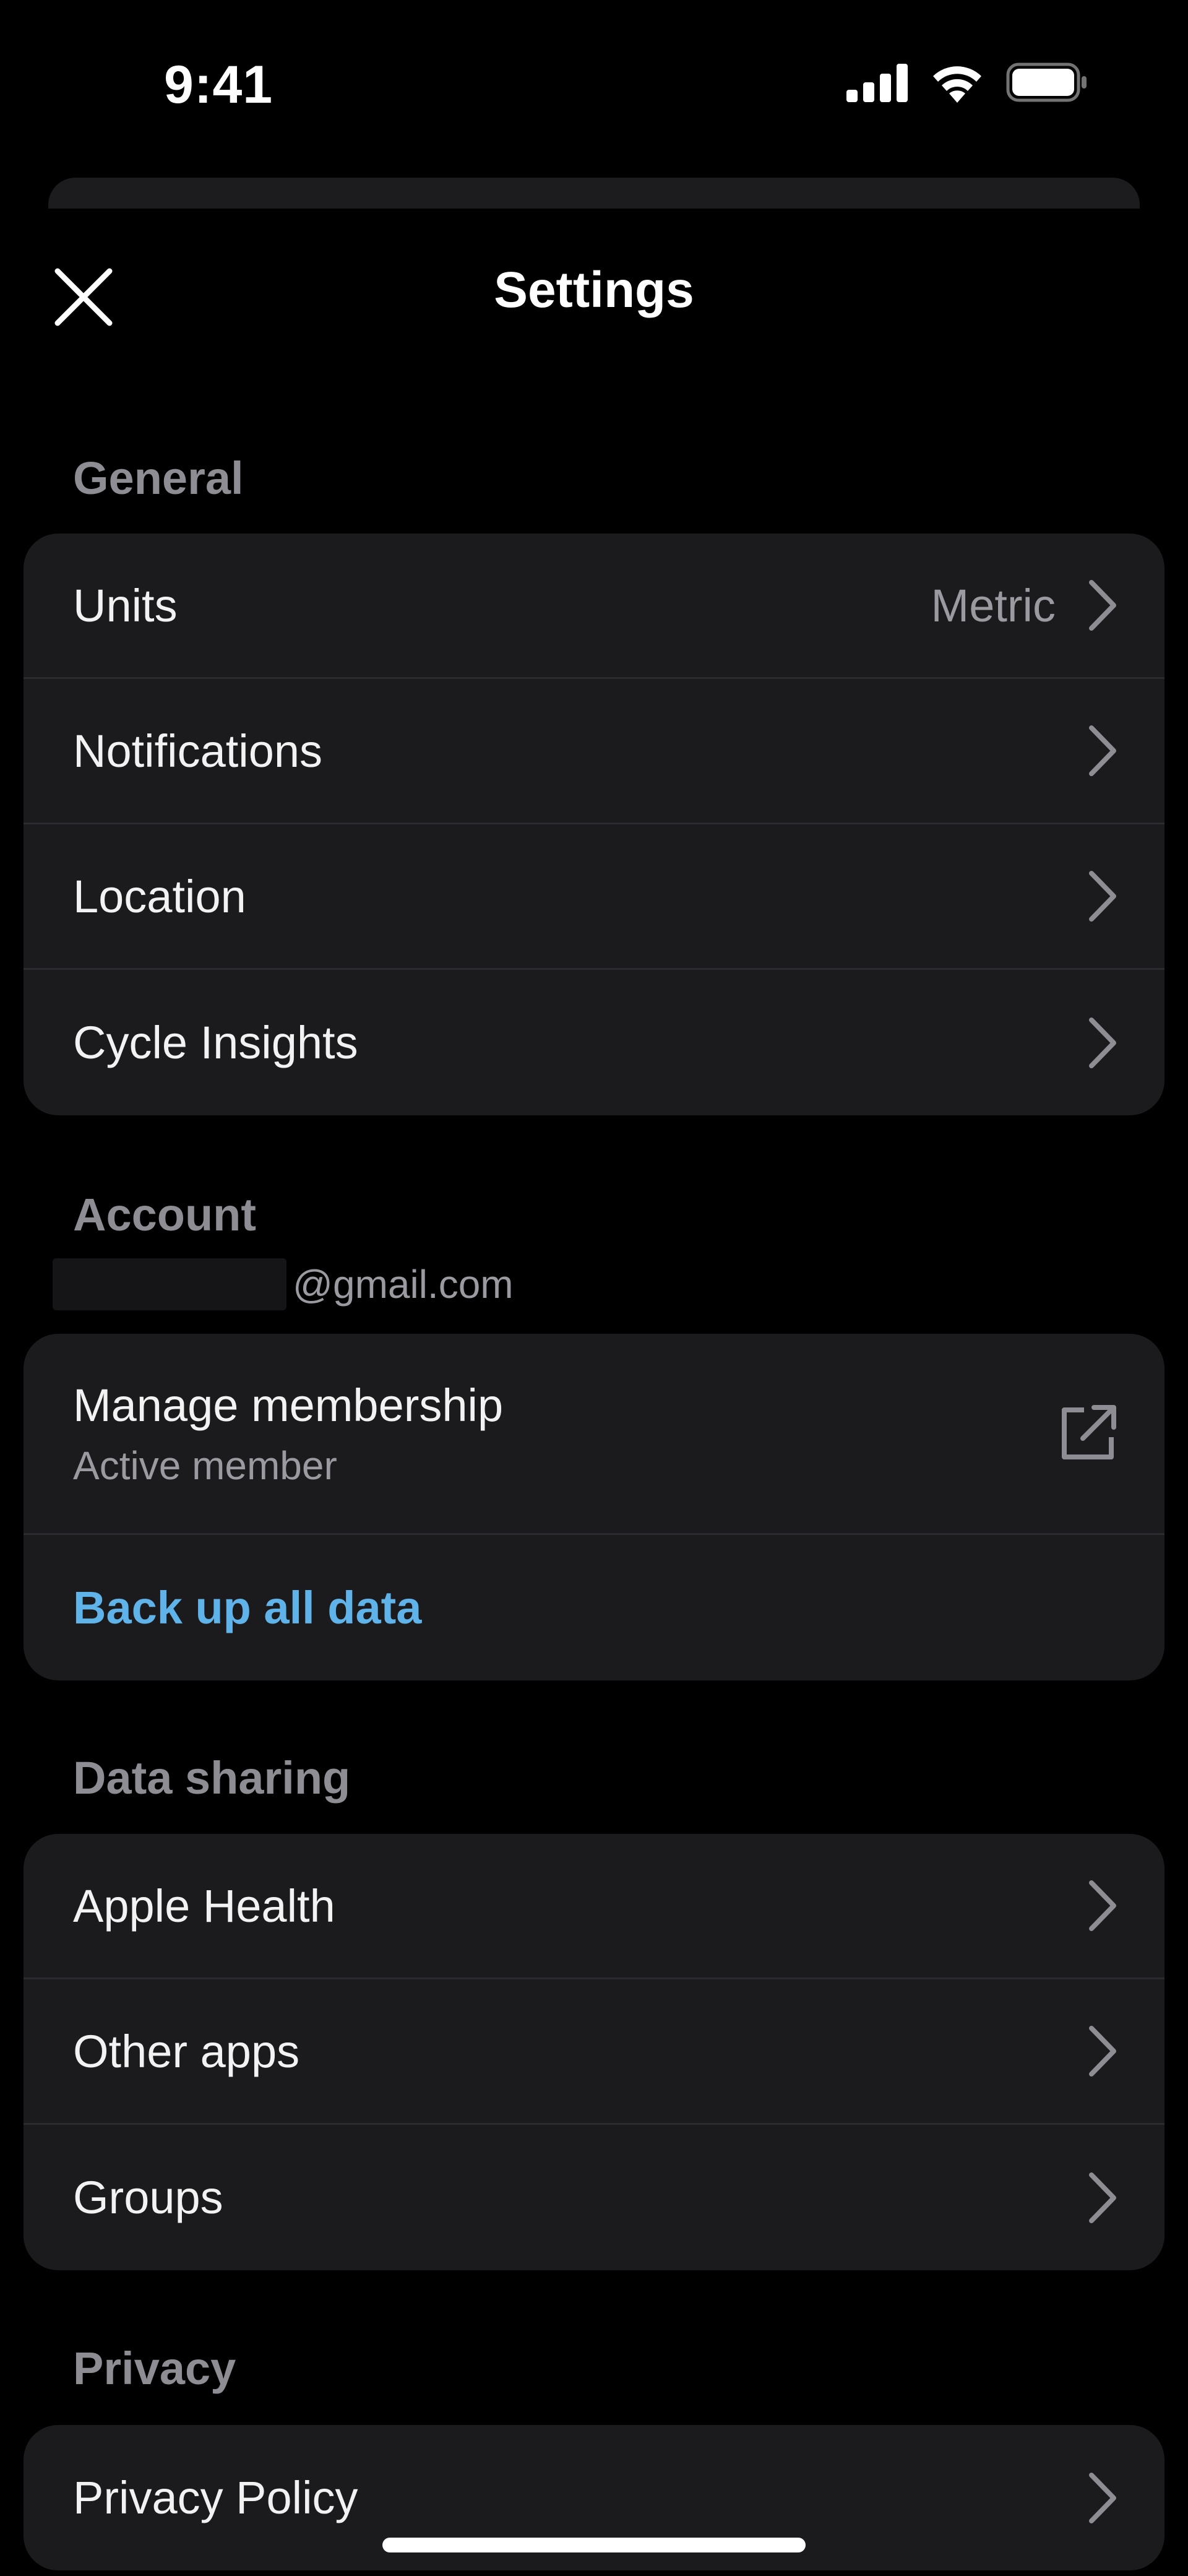 The height and width of the screenshot is (2576, 1188). I want to click on settings-row-location: Location, so click(594, 897).